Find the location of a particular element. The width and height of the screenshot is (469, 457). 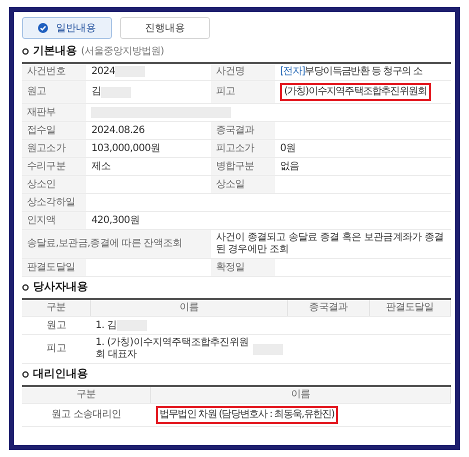

field-label: 상소각하일 is located at coordinates (51, 202).